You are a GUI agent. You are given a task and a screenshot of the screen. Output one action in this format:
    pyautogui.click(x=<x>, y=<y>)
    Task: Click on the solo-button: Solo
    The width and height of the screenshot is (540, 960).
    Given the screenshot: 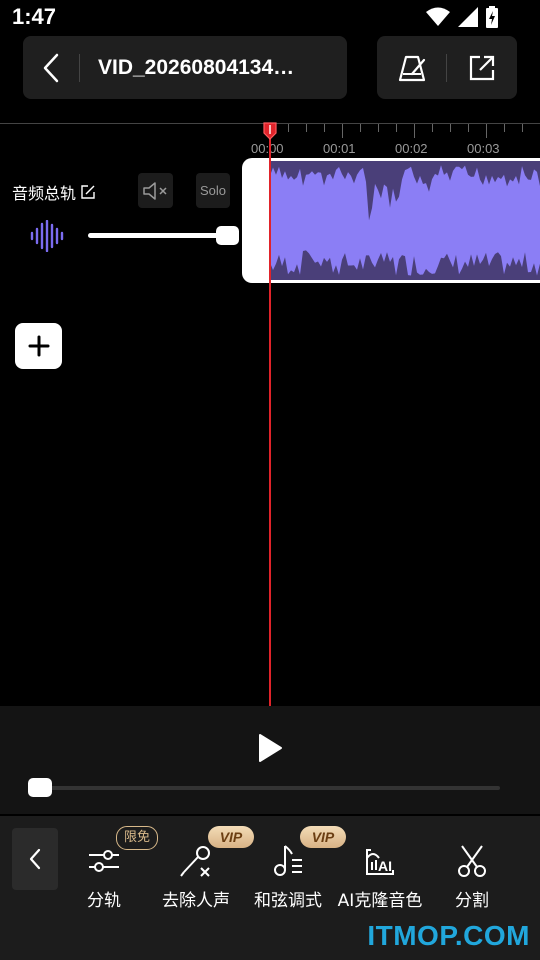 What is the action you would take?
    pyautogui.click(x=213, y=190)
    